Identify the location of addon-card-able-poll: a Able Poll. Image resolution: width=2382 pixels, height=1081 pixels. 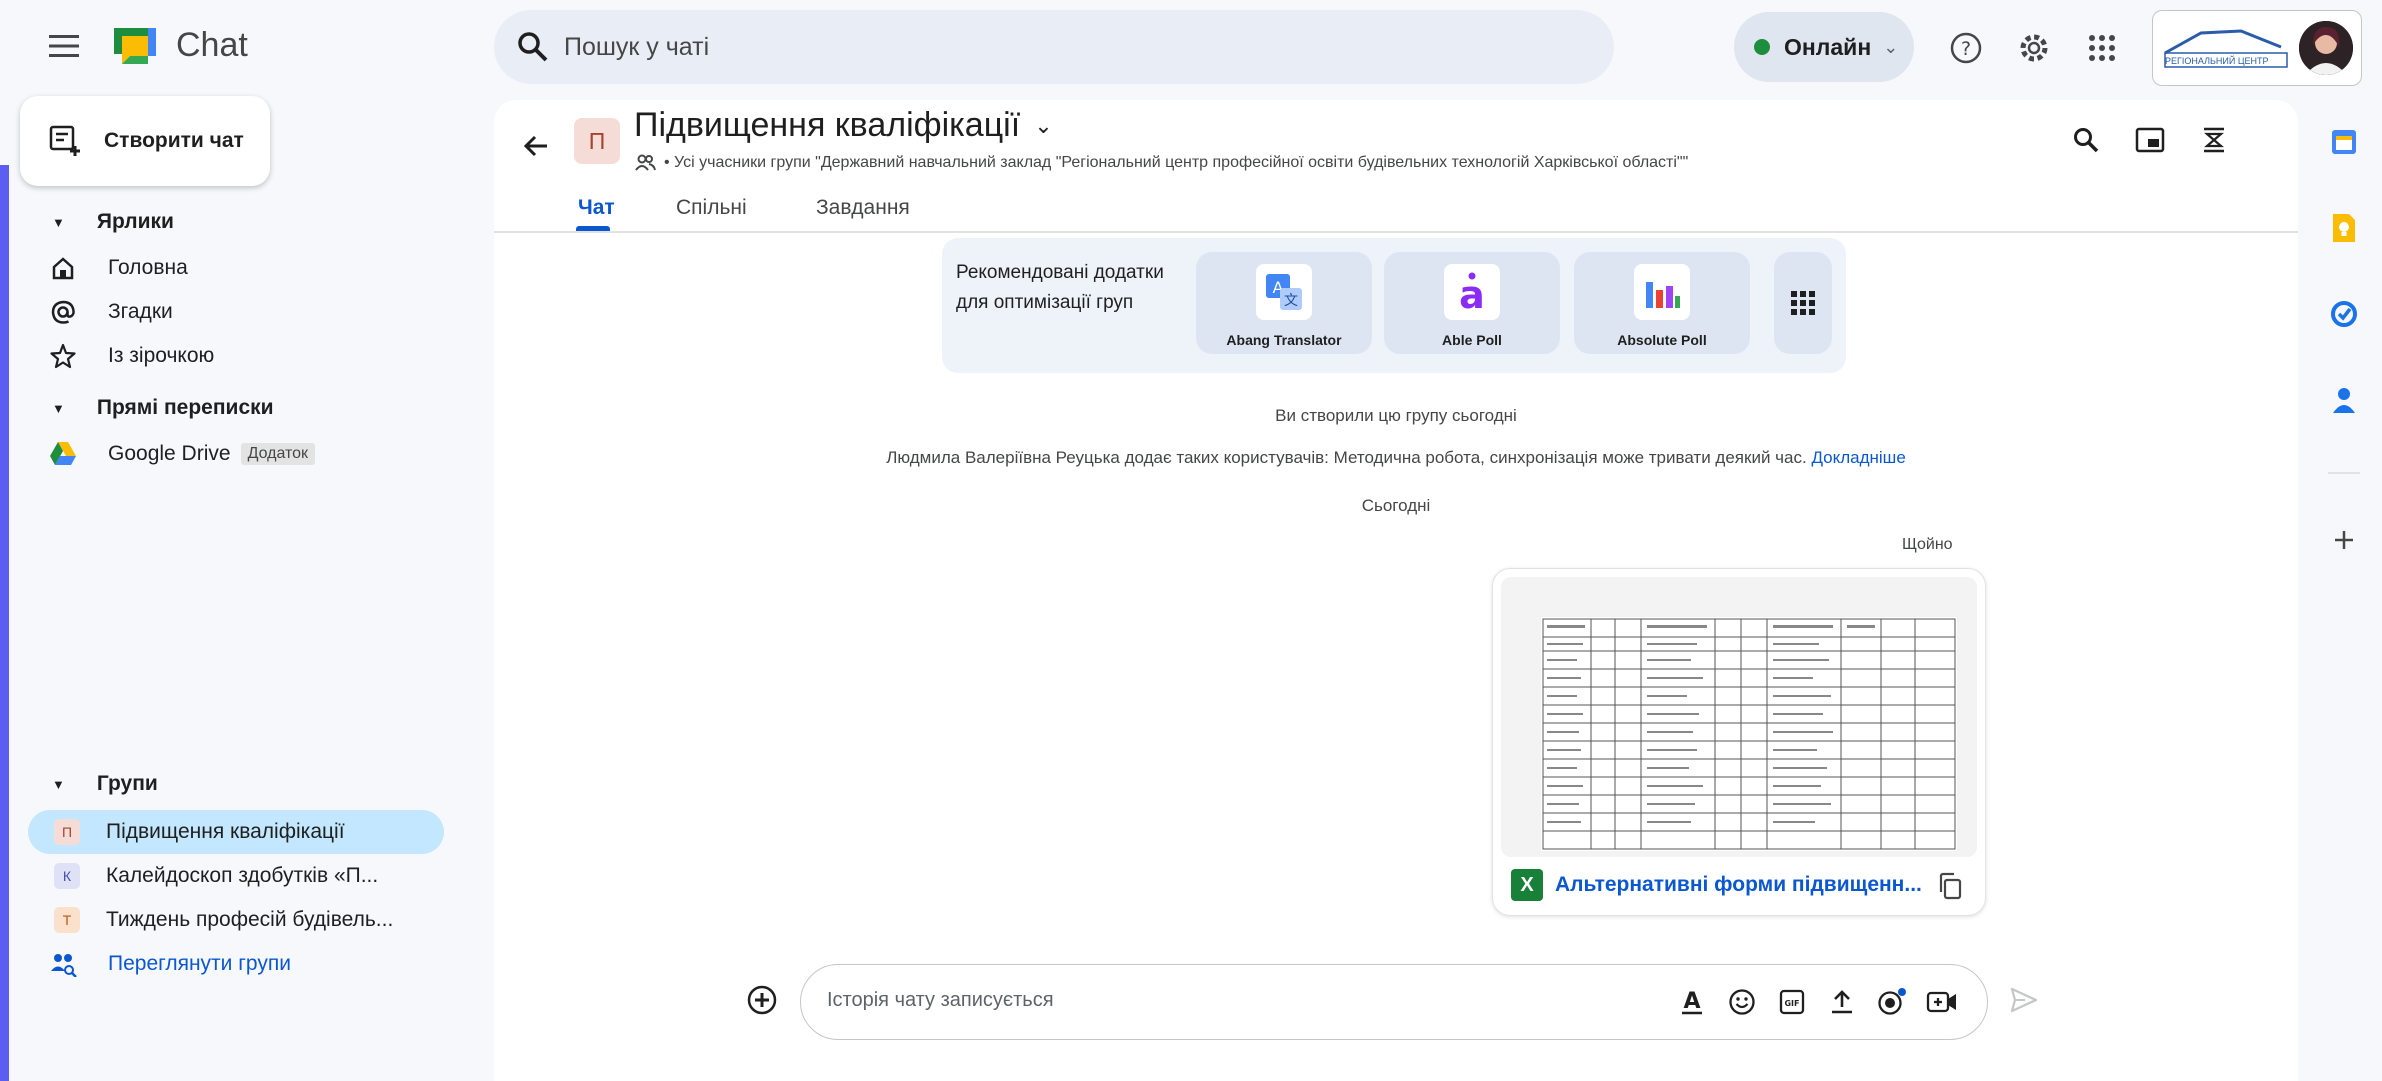
(1472, 303).